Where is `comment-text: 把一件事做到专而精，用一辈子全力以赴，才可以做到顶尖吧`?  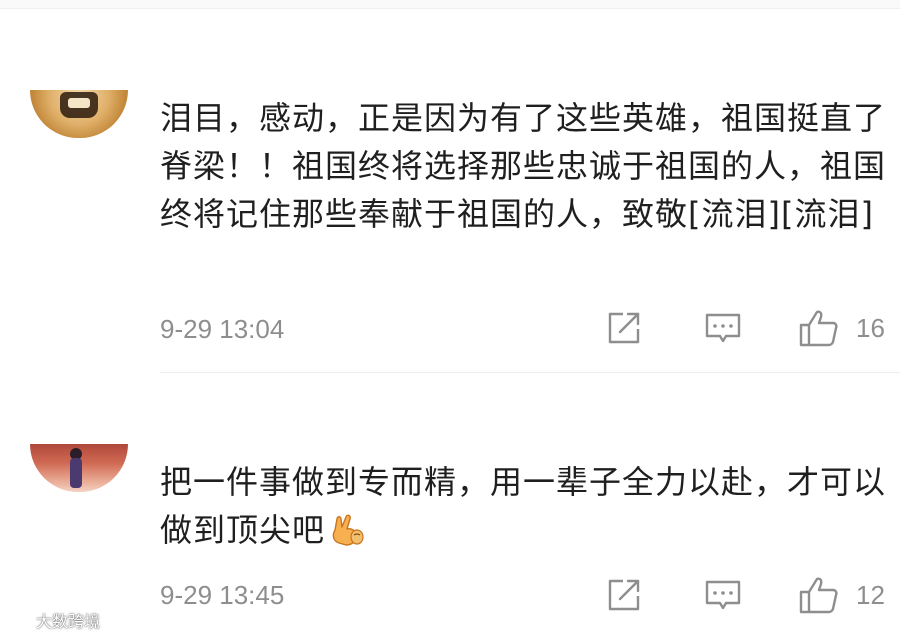
comment-text: 把一件事做到专而精，用一辈子全力以赴，才可以做到顶尖吧 is located at coordinates (525, 506).